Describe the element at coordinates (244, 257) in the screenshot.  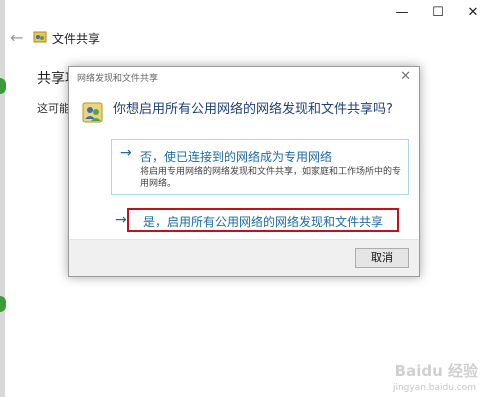
I see `dialog-footer: 取消` at that location.